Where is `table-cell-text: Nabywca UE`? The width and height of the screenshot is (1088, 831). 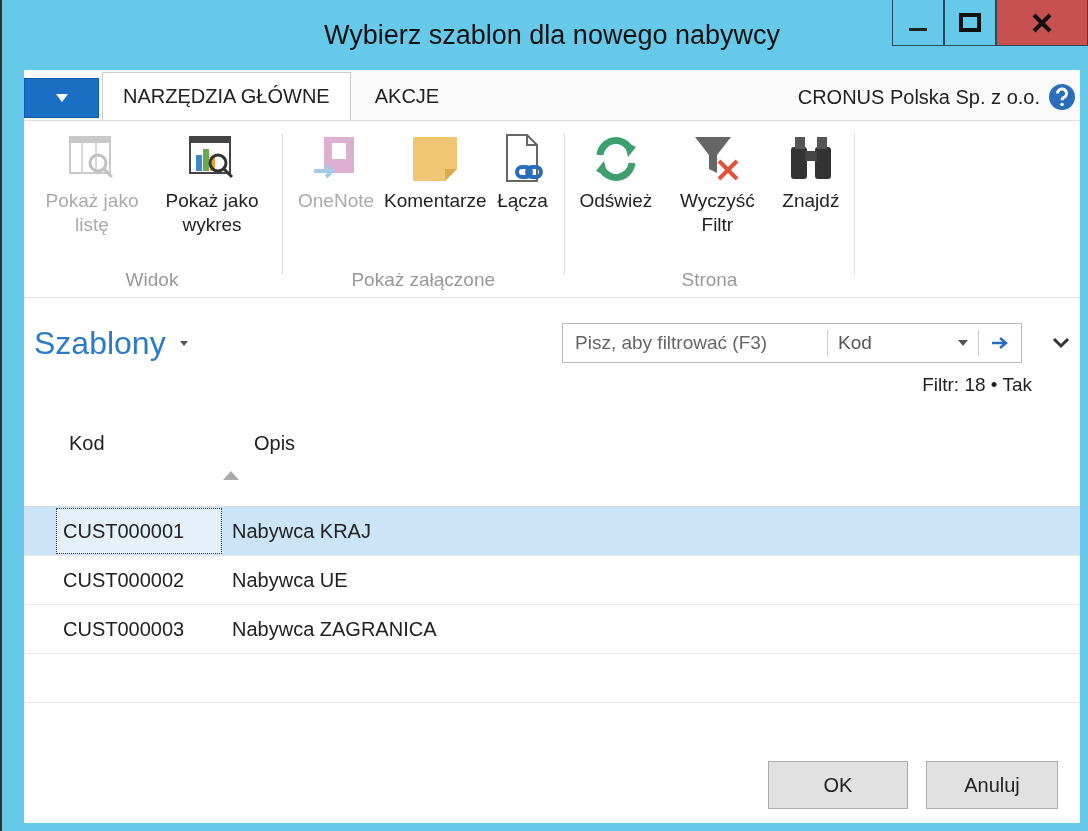 table-cell-text: Nabywca UE is located at coordinates (289, 580).